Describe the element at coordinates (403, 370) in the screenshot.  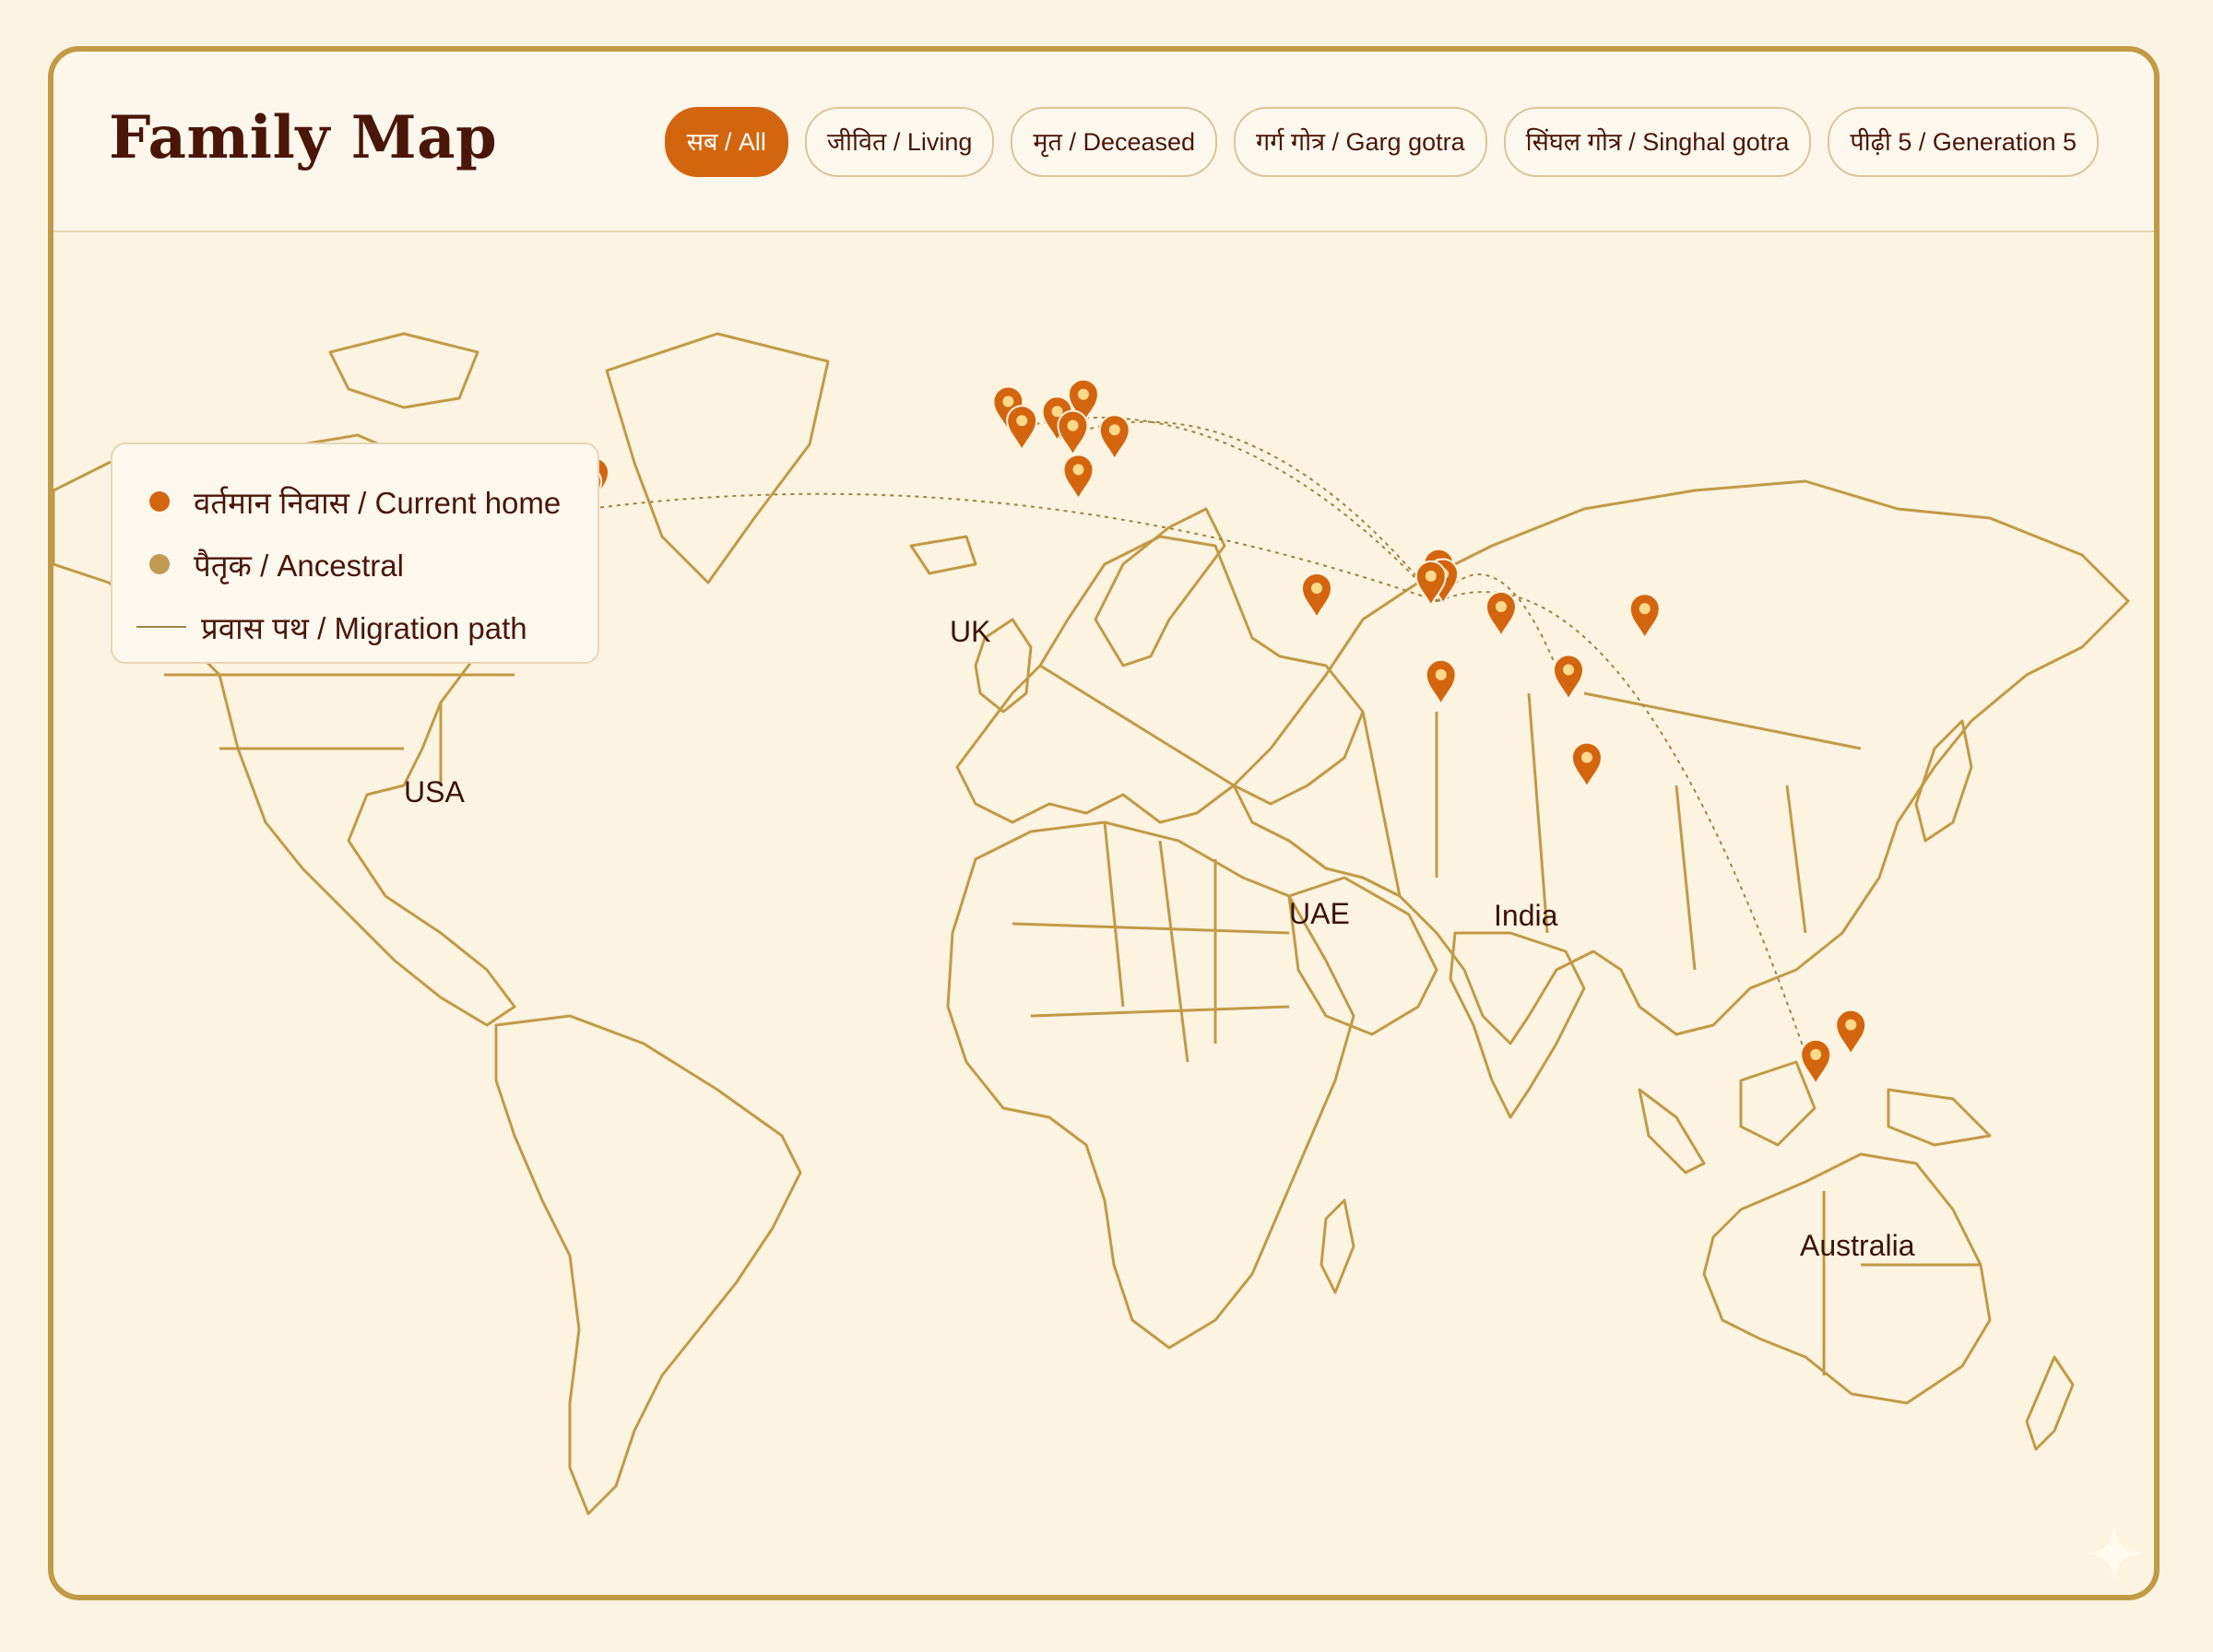
I see `landmass-canada-islands` at that location.